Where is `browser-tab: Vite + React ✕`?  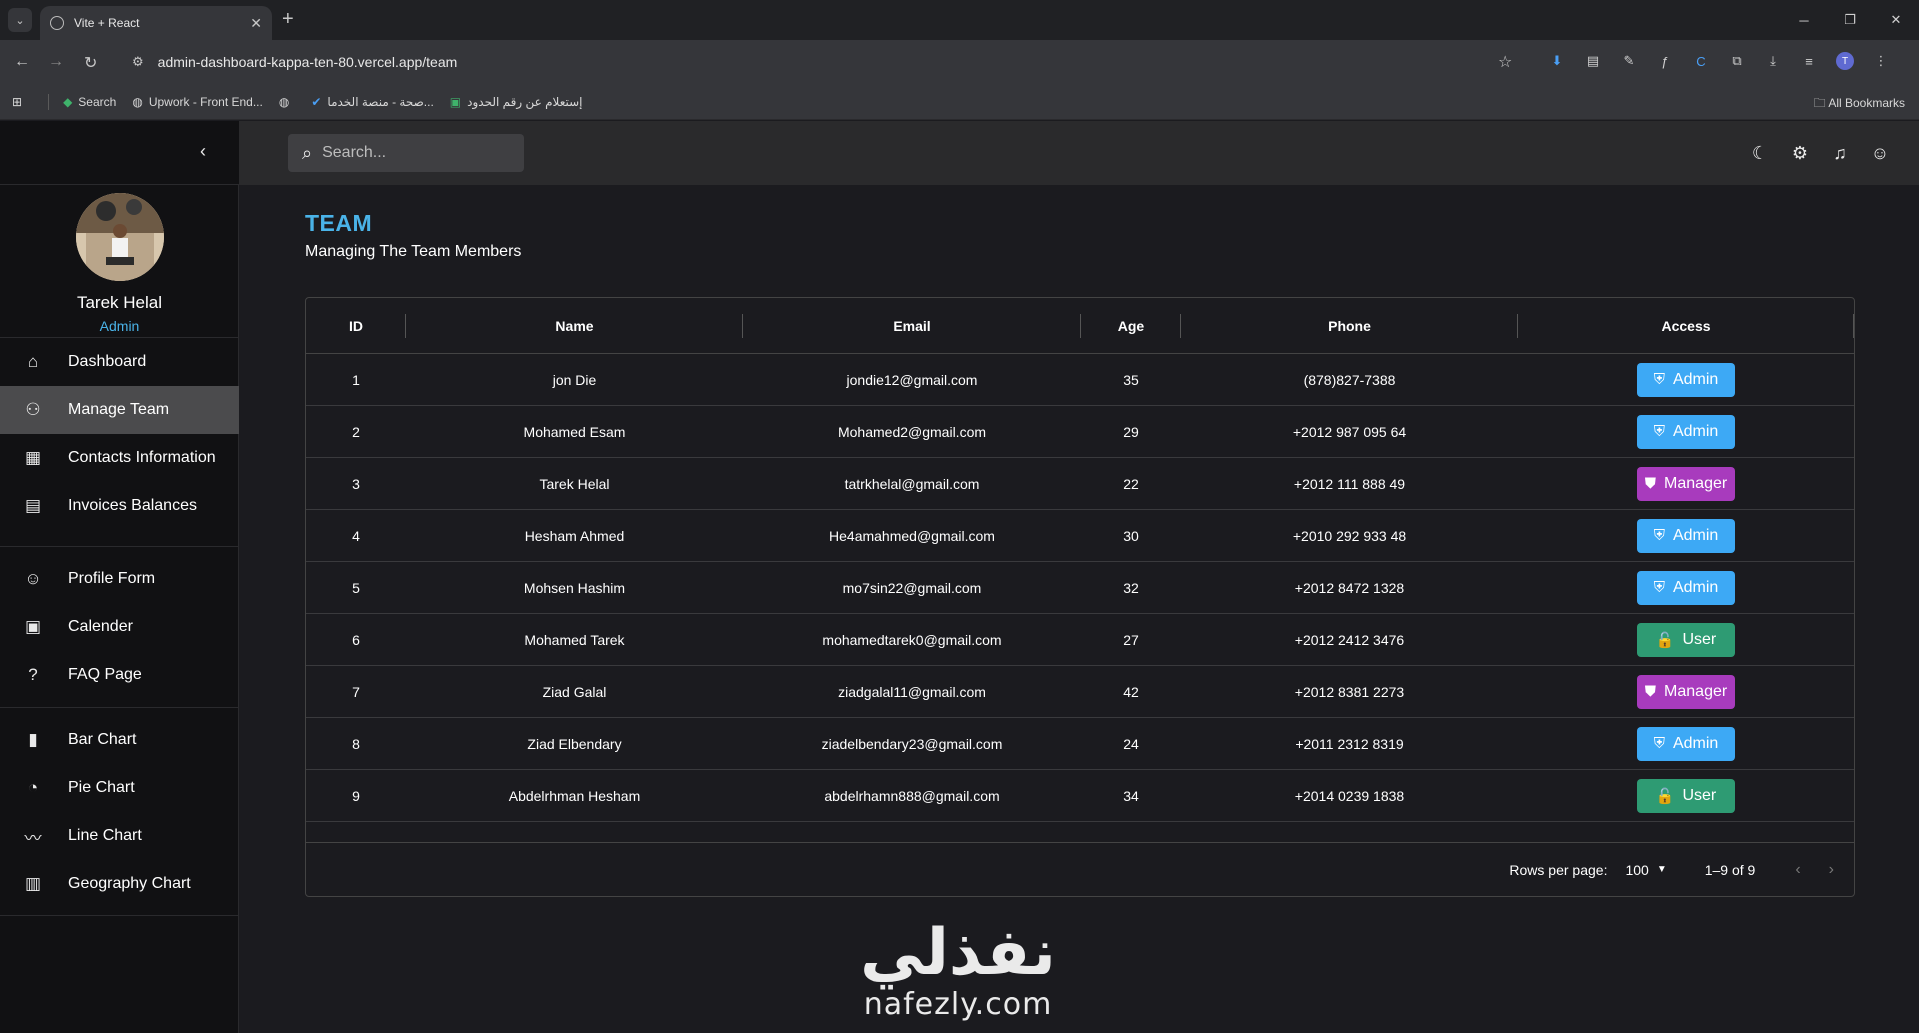
browser-tab: Vite + React ✕ is located at coordinates (156, 23).